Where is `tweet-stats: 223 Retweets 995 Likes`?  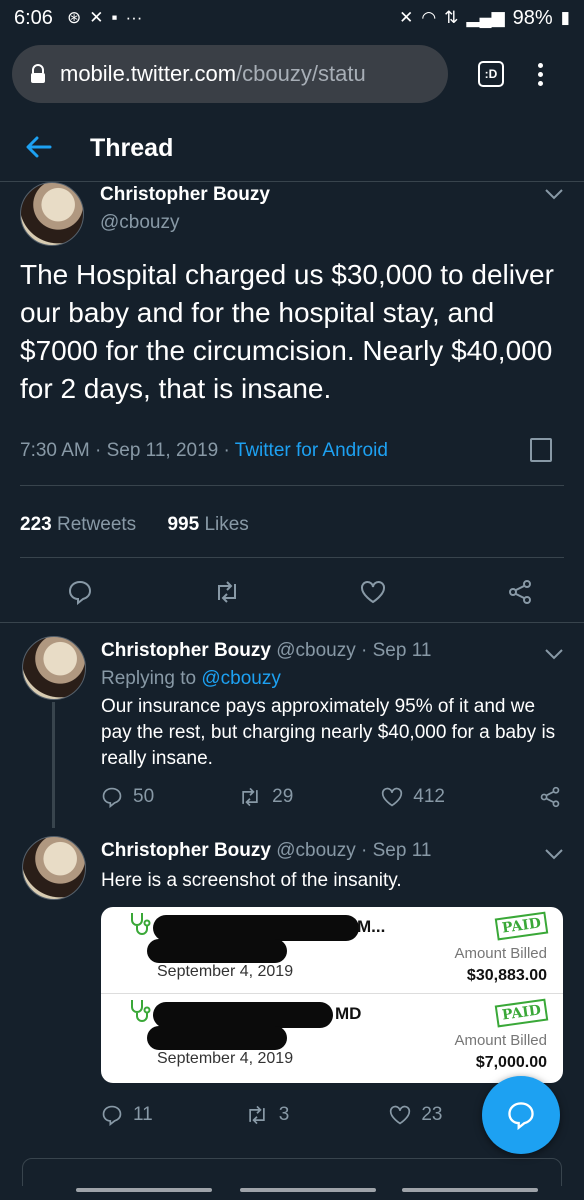 tweet-stats: 223 Retweets 995 Likes is located at coordinates (134, 525).